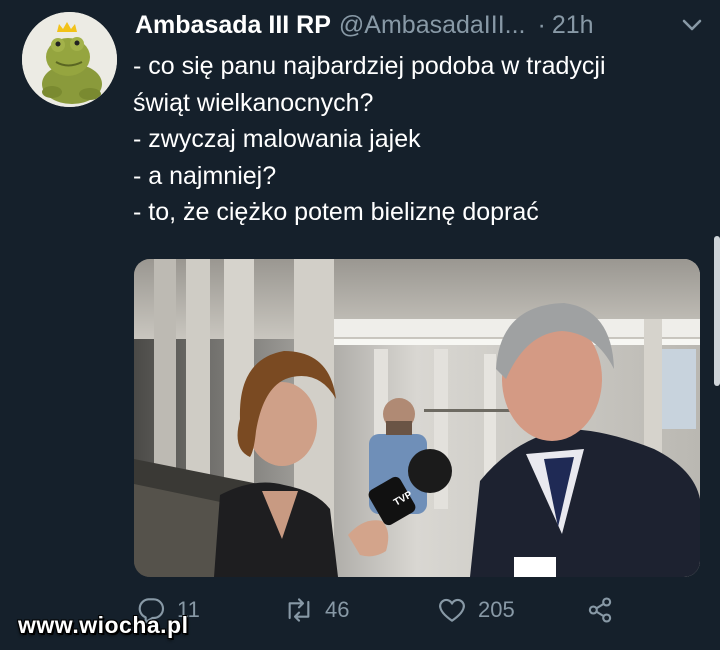 This screenshot has width=720, height=650. What do you see at coordinates (573, 25) in the screenshot?
I see `tweet-timestamp: 21h` at bounding box center [573, 25].